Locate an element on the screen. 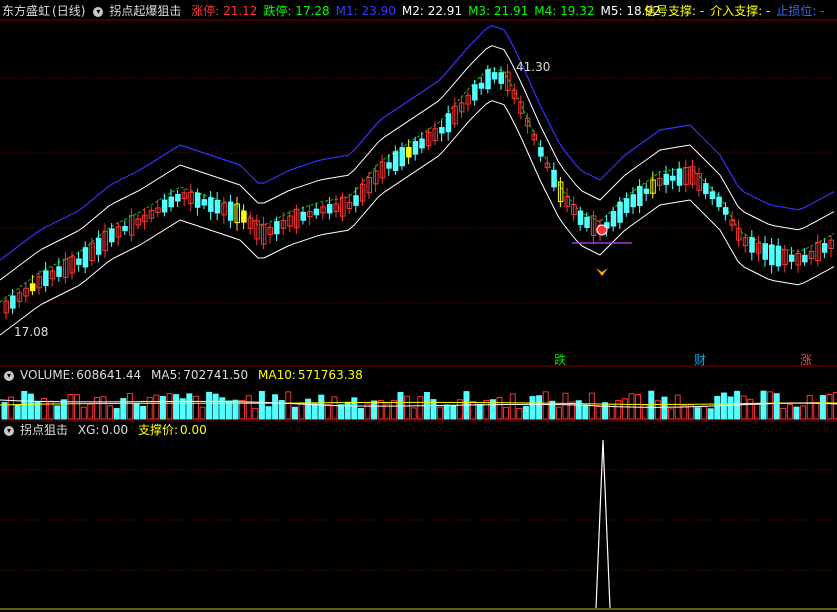 The height and width of the screenshot is (612, 837). dropdown-icon: ▾ is located at coordinates (98, 11).